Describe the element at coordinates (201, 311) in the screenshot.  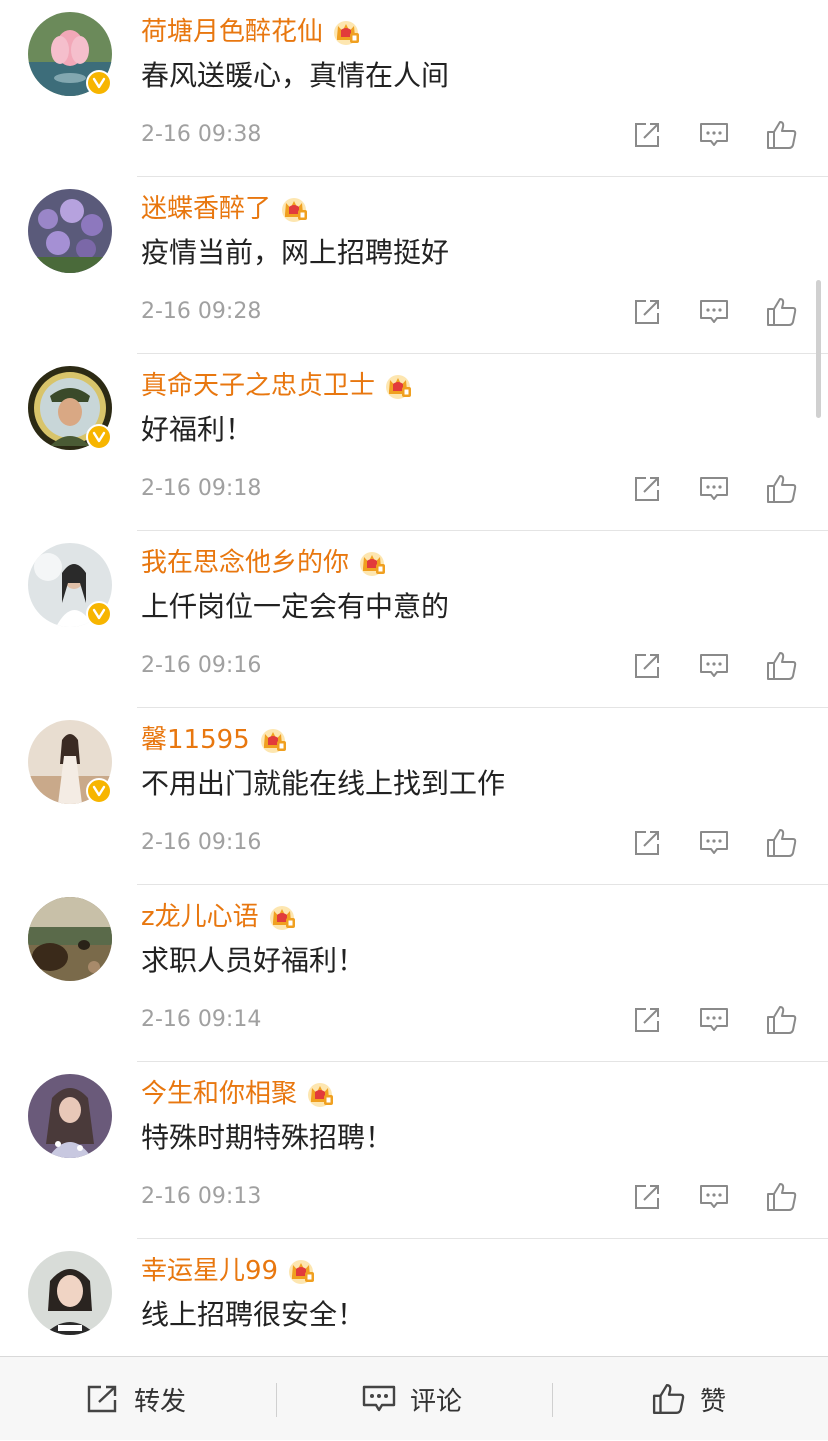
I see `timestamp: 2-16 09:28` at that location.